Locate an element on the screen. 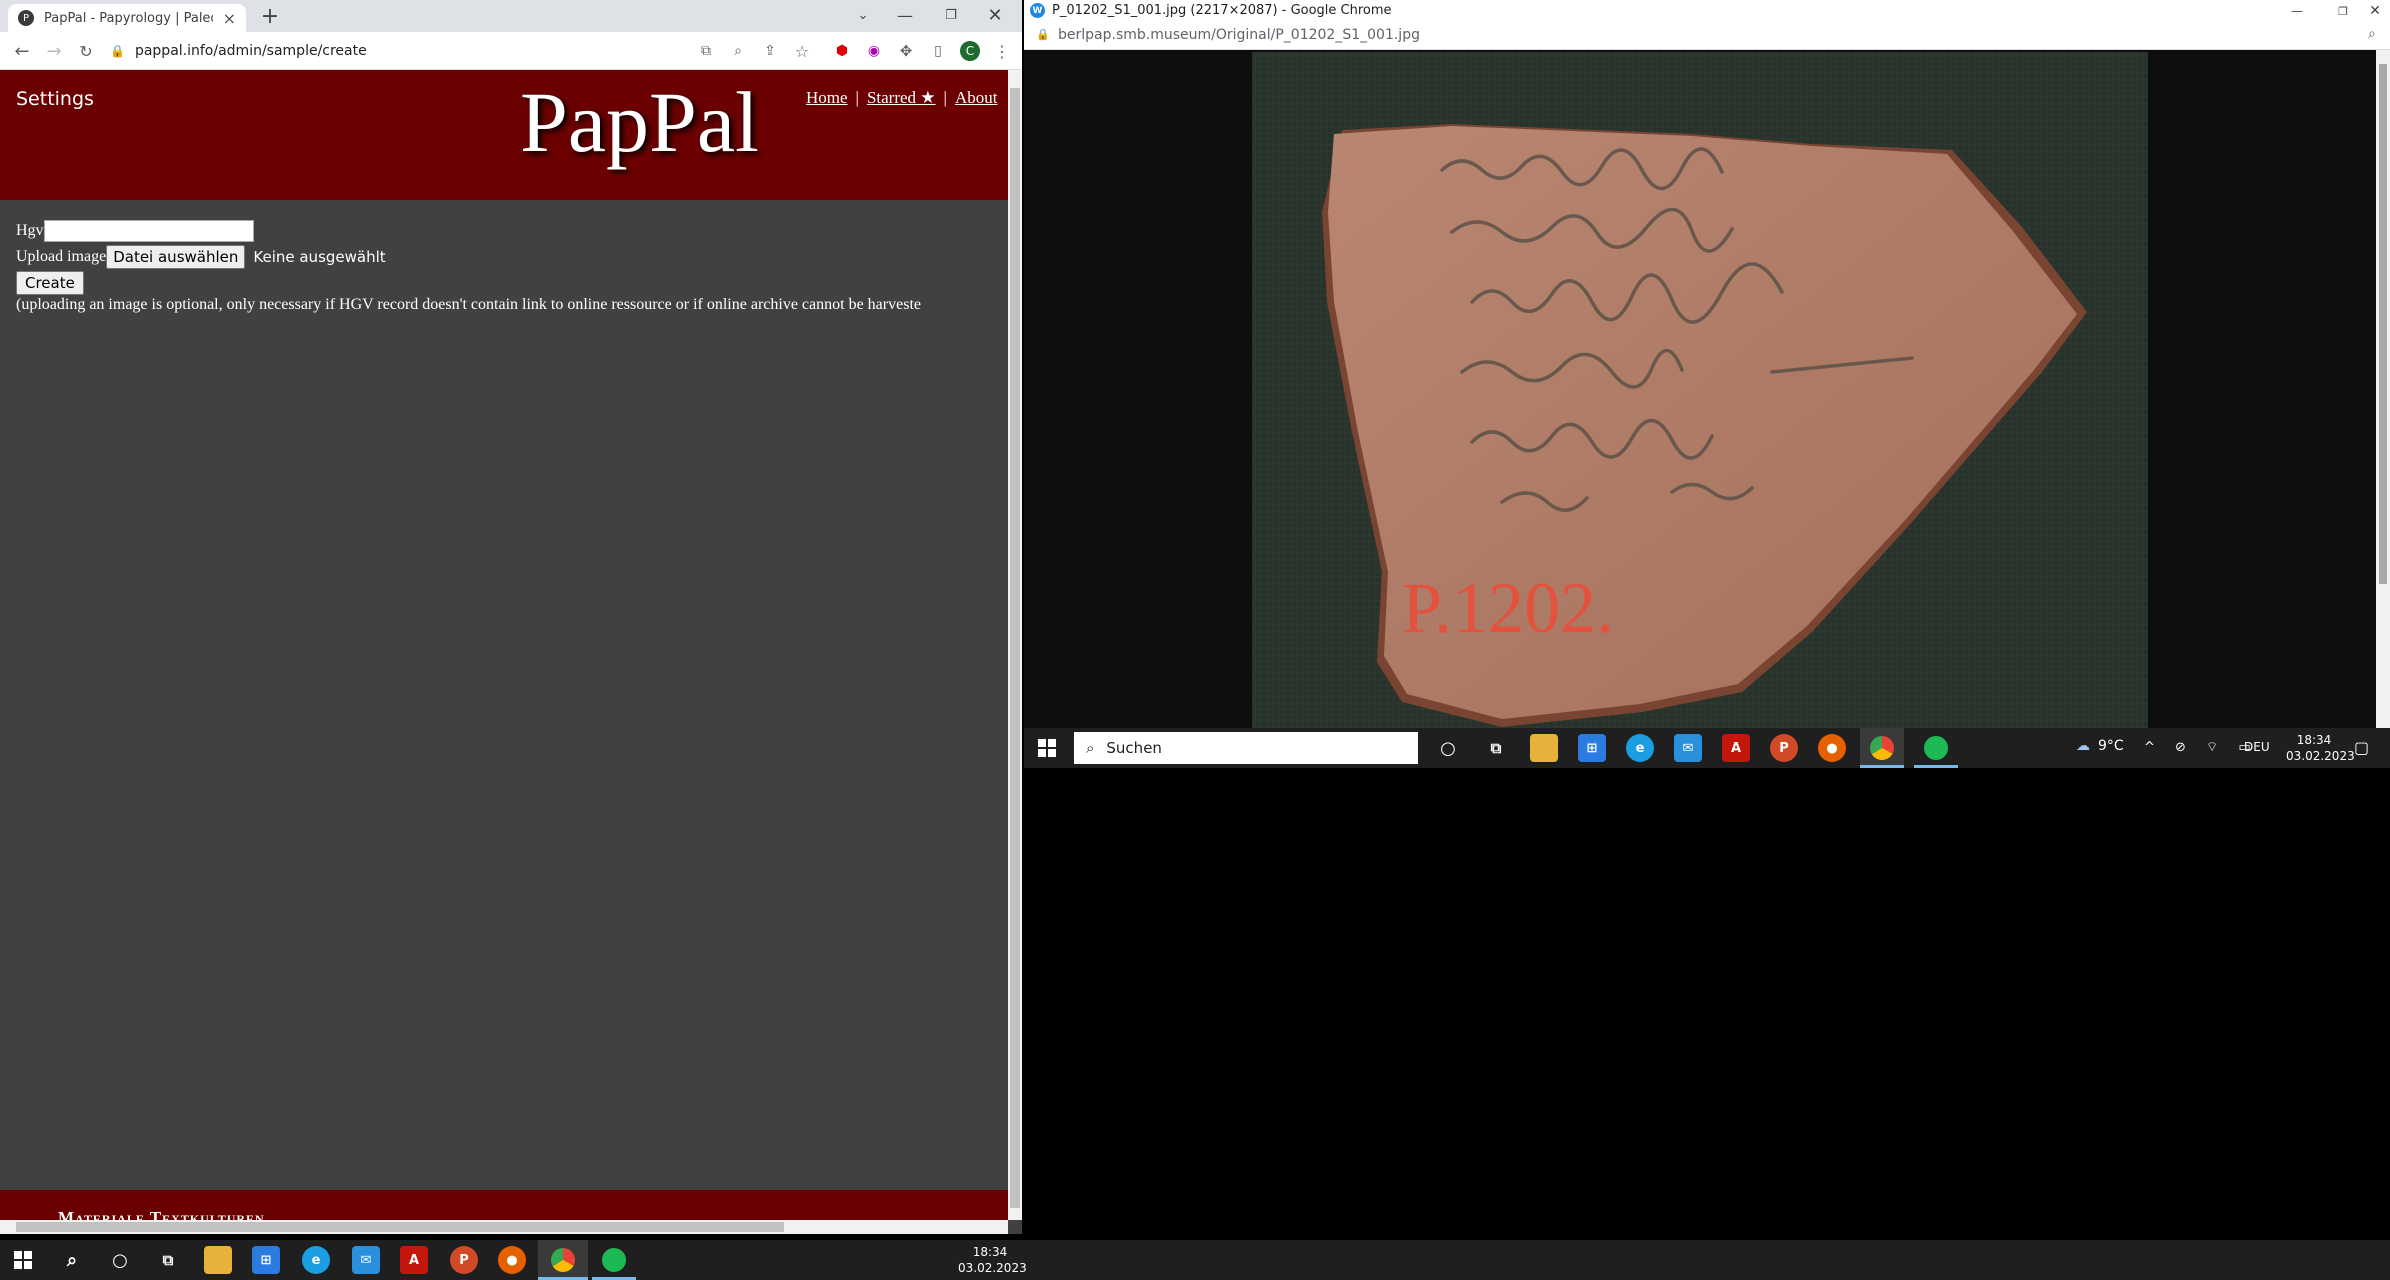 The height and width of the screenshot is (1280, 2390). tab-search-icon: ⌄ is located at coordinates (863, 15).